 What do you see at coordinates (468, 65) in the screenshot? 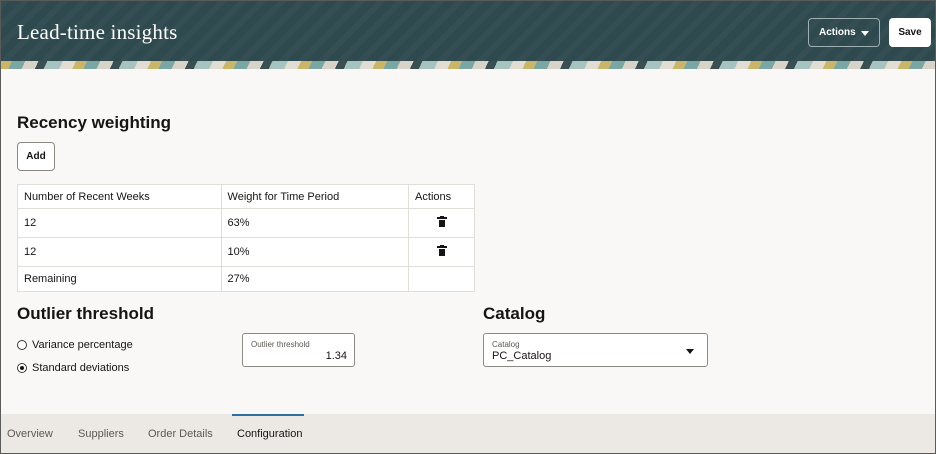
I see `header-decorative-band` at bounding box center [468, 65].